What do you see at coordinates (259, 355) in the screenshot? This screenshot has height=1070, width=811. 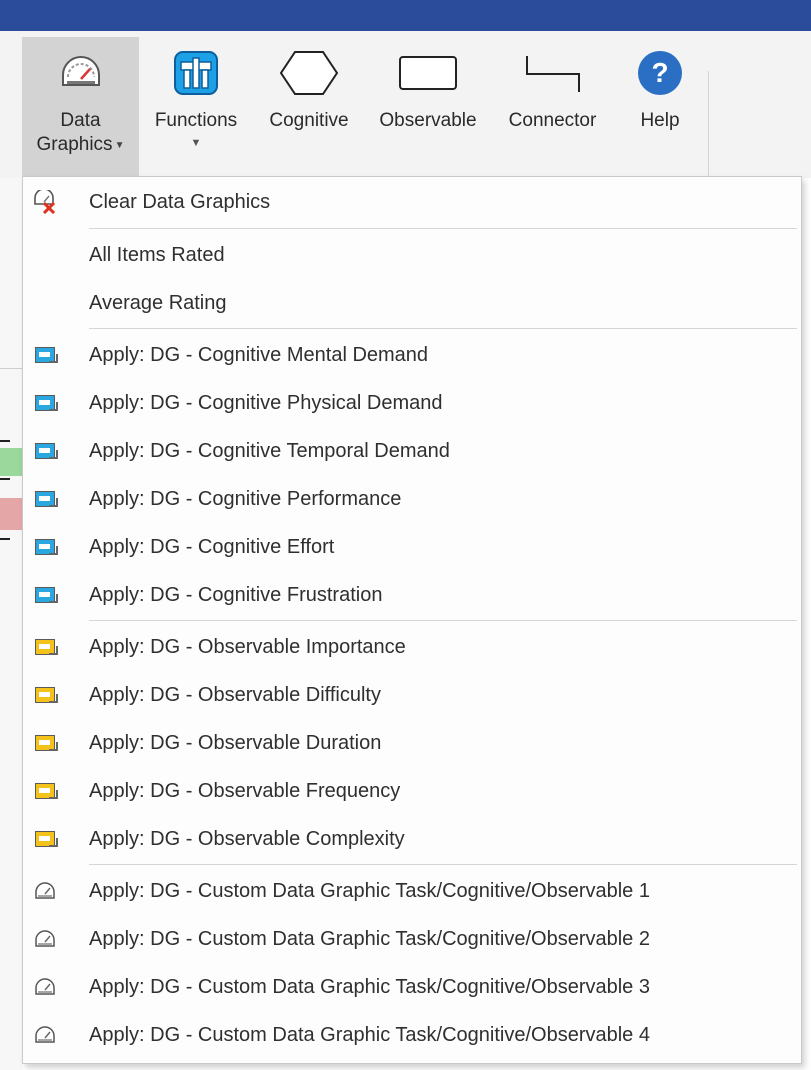 I see `menu-item-label: Apply: DG - Cognitive Mental Demand` at bounding box center [259, 355].